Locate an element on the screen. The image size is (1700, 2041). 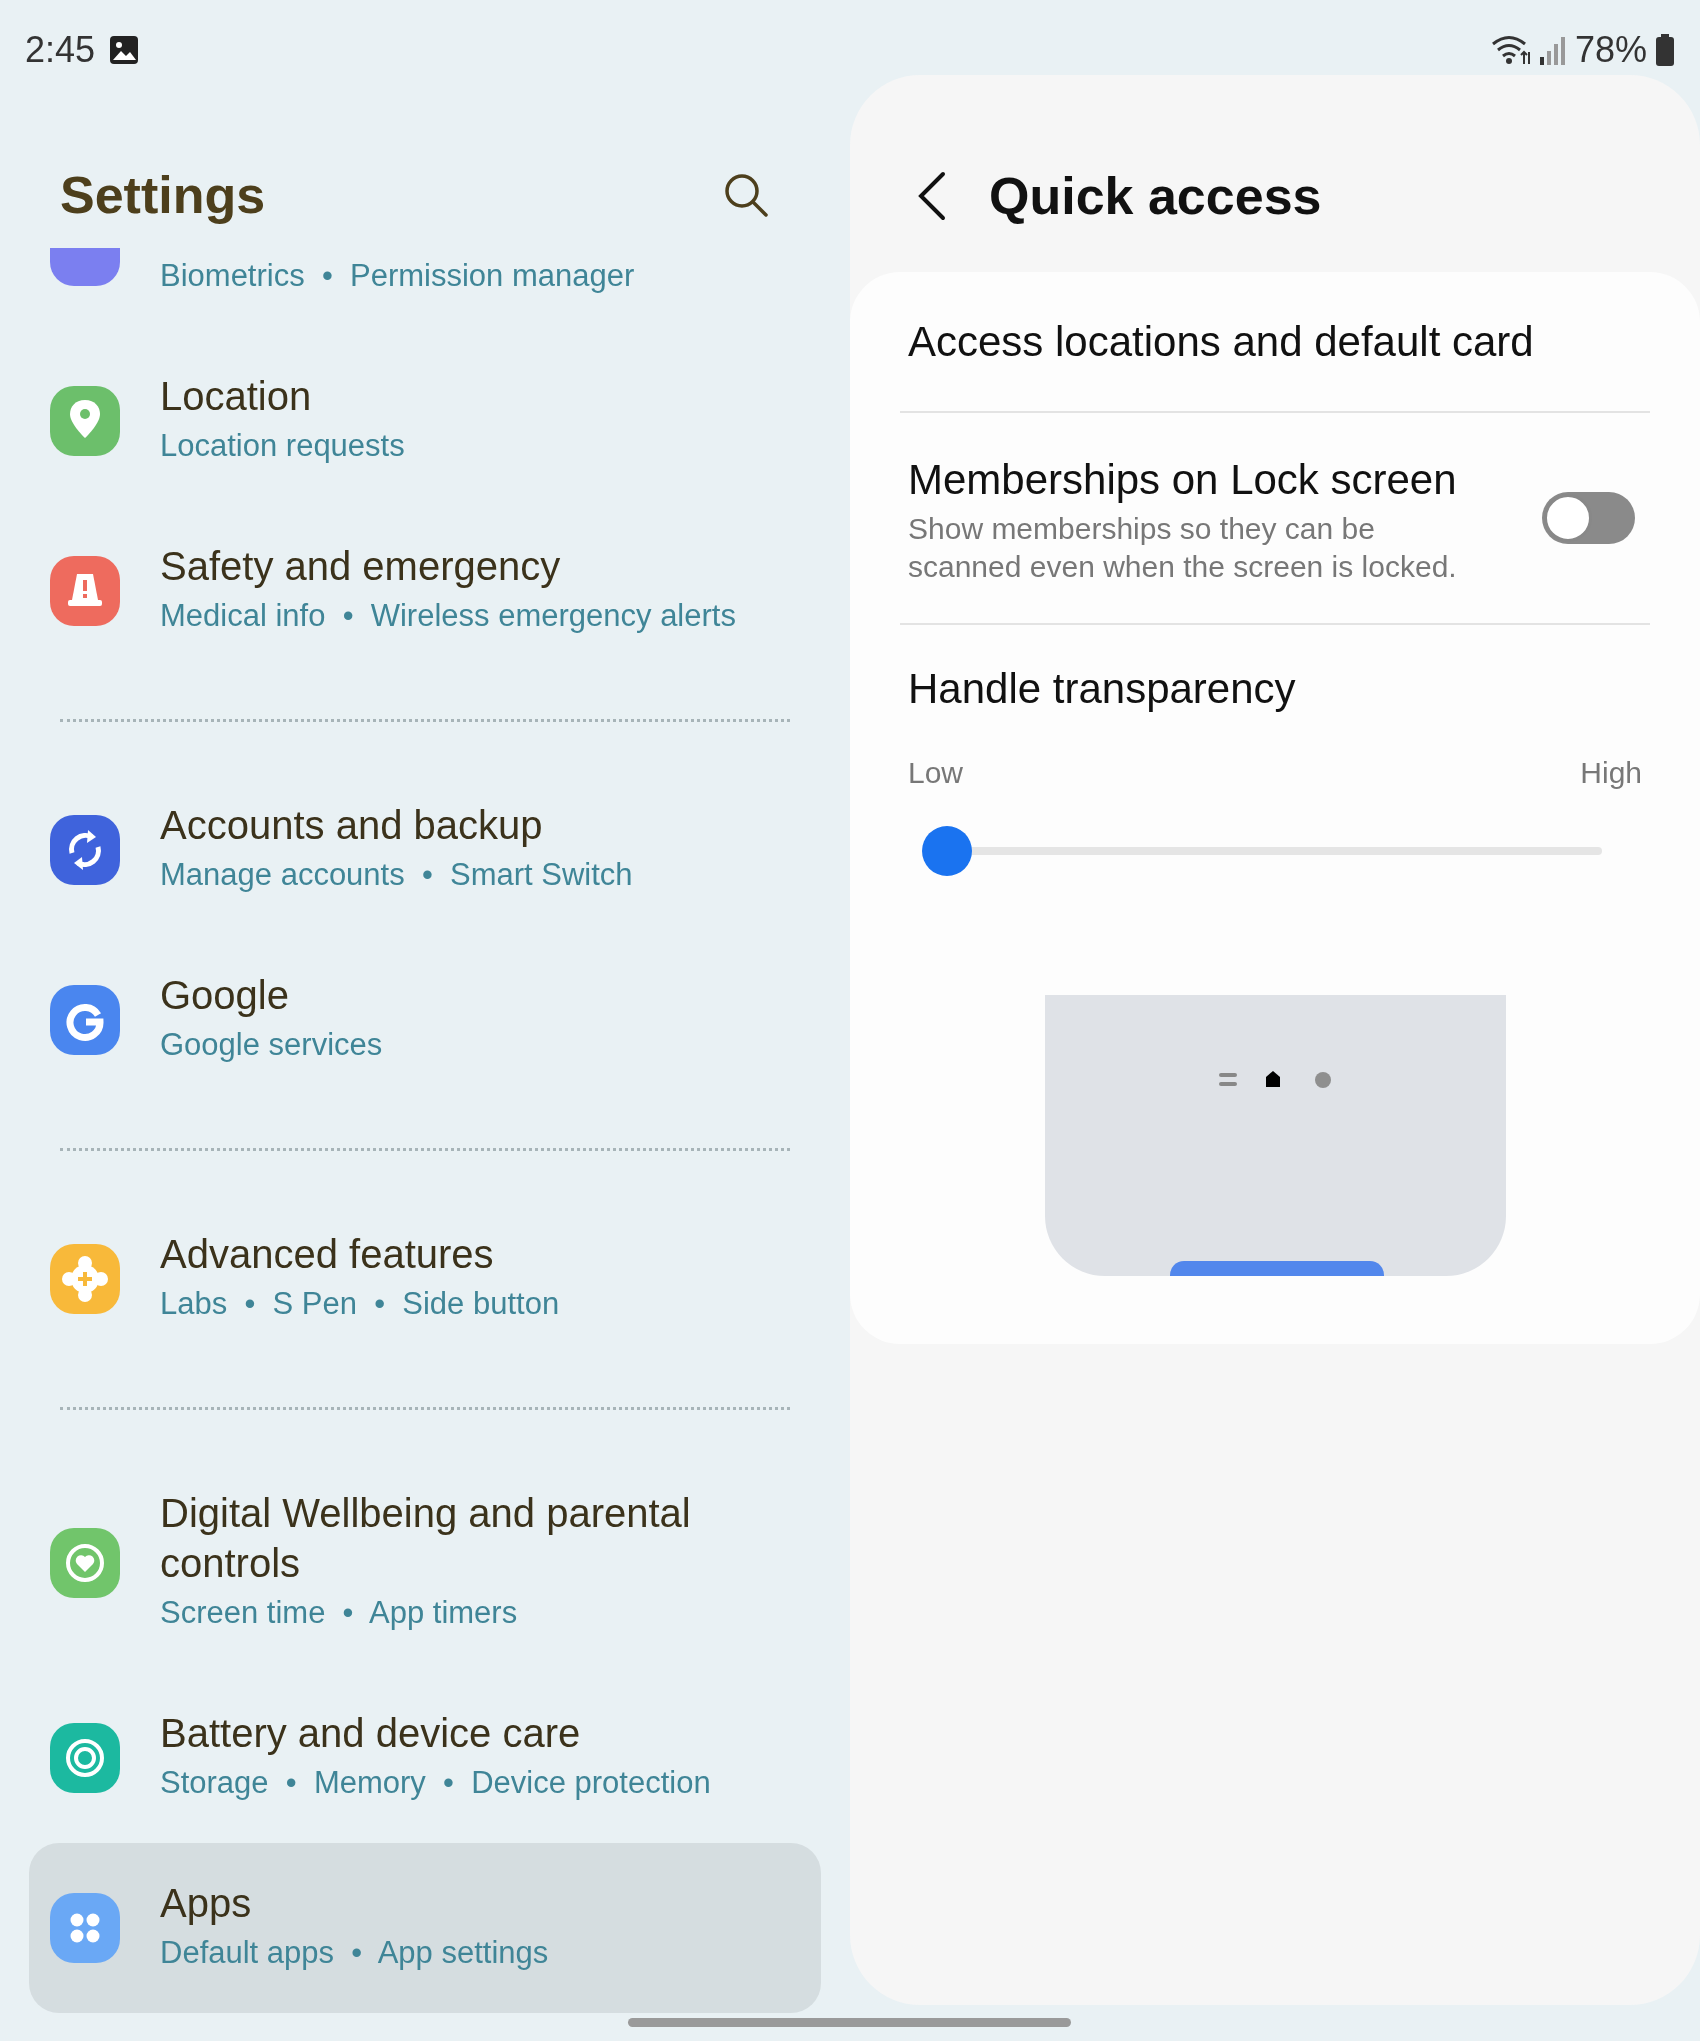
search-icon is located at coordinates (746, 195).